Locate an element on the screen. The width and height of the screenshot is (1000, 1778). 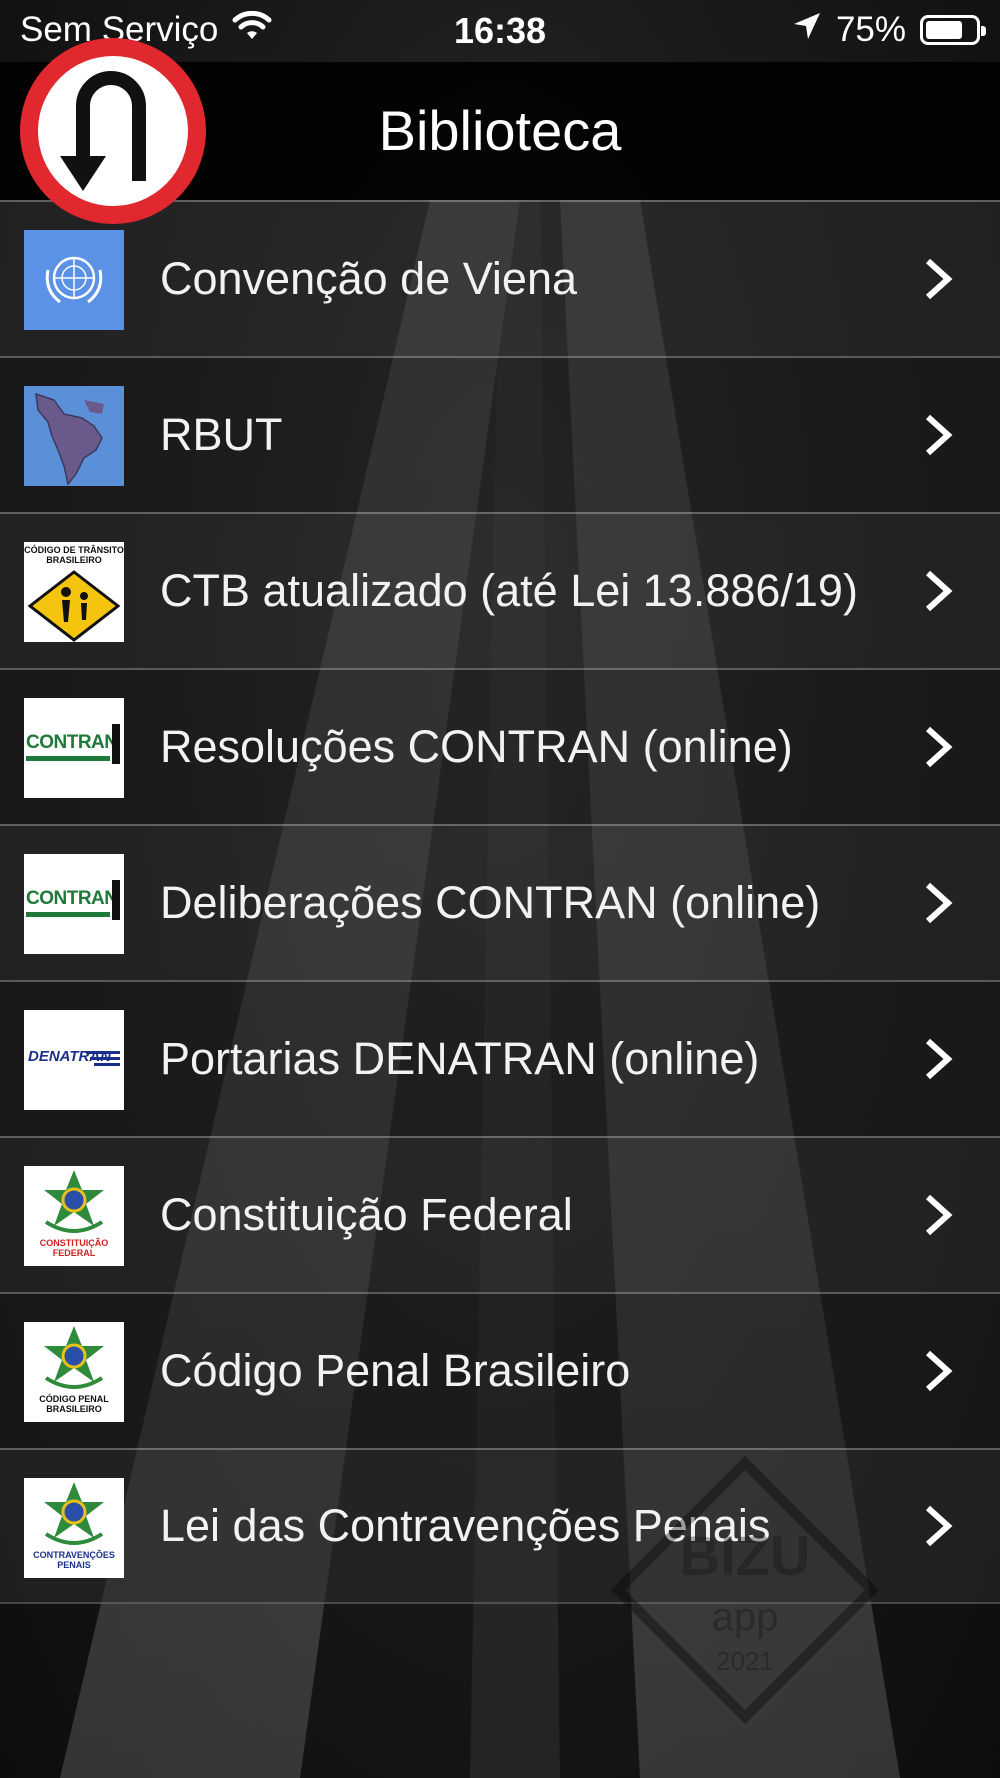
un-emblem-icon is located at coordinates (74, 280).